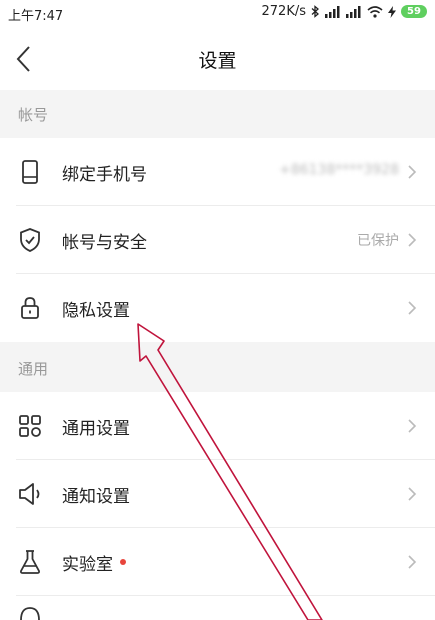  Describe the element at coordinates (378, 241) in the screenshot. I see `security-status-value: 已保护` at that location.